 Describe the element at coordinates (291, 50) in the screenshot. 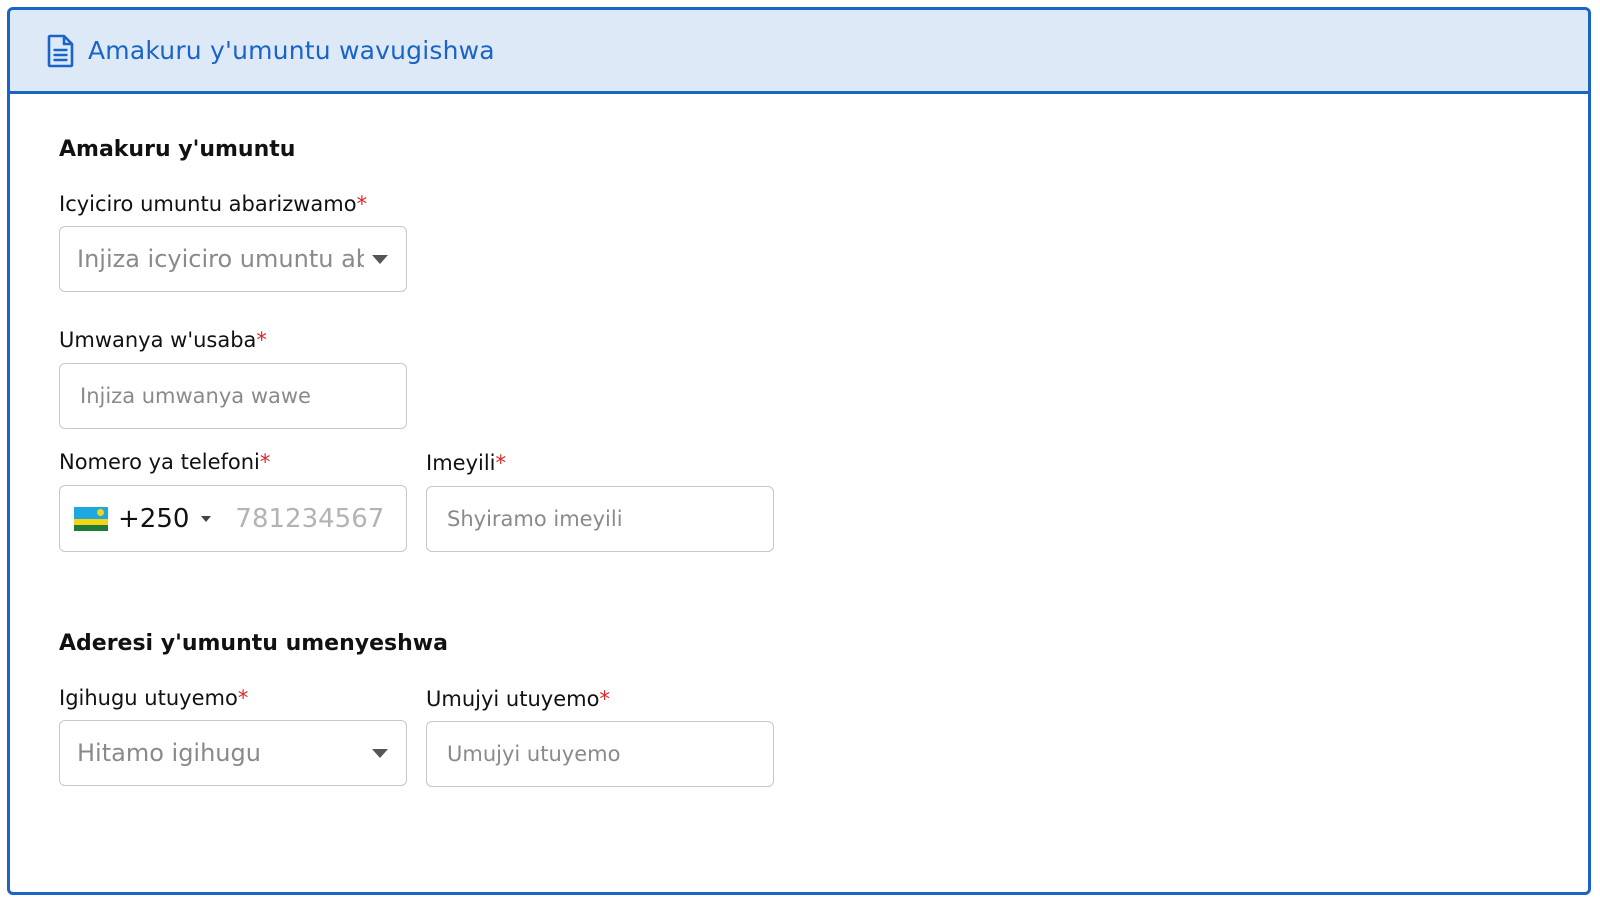

I see `panel-title: Amakuru y'umuntu wavugishwa` at that location.